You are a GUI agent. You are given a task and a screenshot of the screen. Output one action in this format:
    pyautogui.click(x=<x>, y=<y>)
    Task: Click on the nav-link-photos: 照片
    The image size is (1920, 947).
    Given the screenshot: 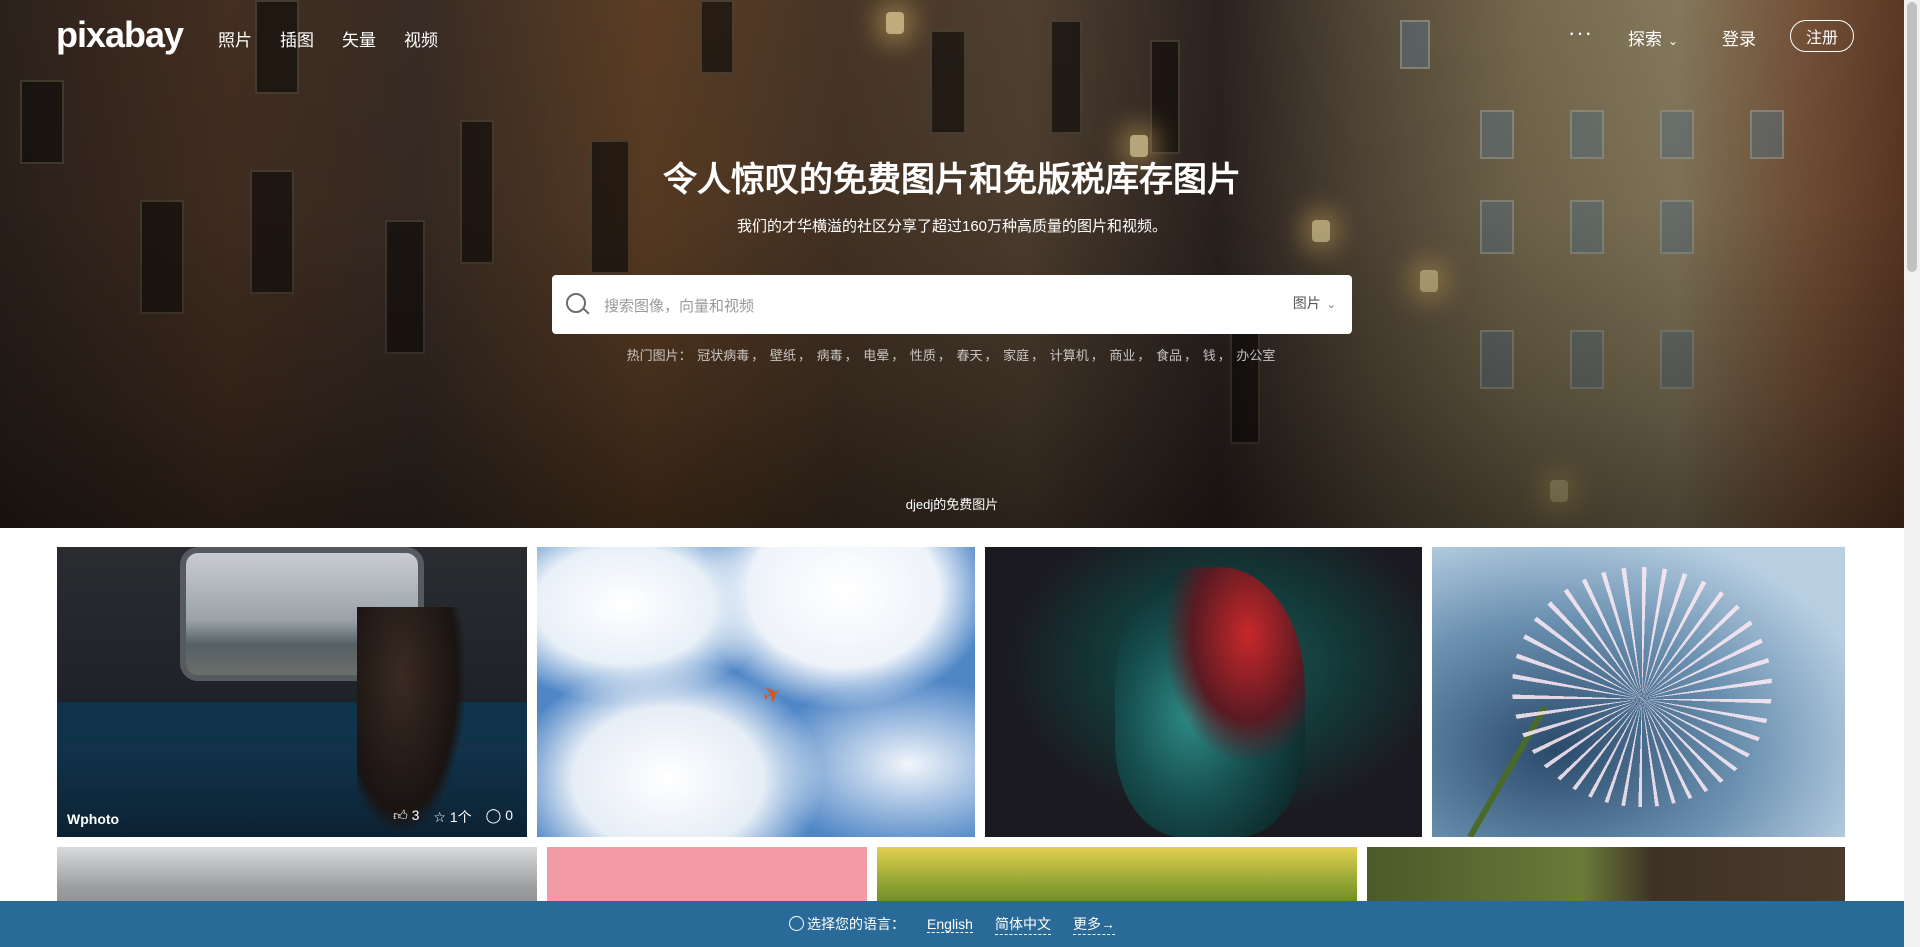 What is the action you would take?
    pyautogui.click(x=235, y=38)
    